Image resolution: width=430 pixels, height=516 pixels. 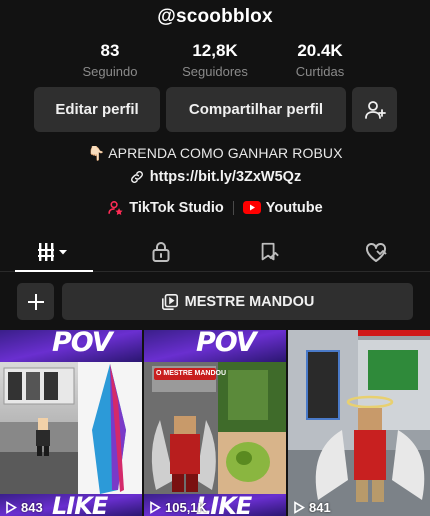 I want to click on stat-likes-label: Curtidas, so click(x=320, y=71).